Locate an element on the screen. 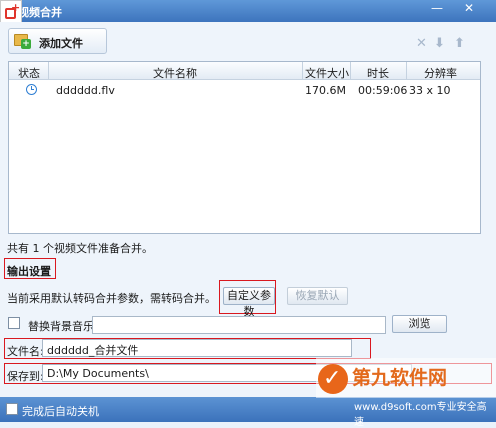  browse-button: 浏览 is located at coordinates (419, 324).